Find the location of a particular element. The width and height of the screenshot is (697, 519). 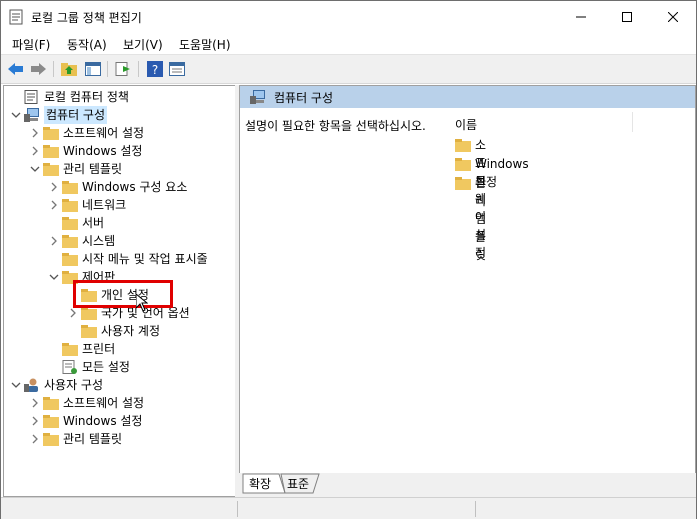

export-icon is located at coordinates (122, 69).